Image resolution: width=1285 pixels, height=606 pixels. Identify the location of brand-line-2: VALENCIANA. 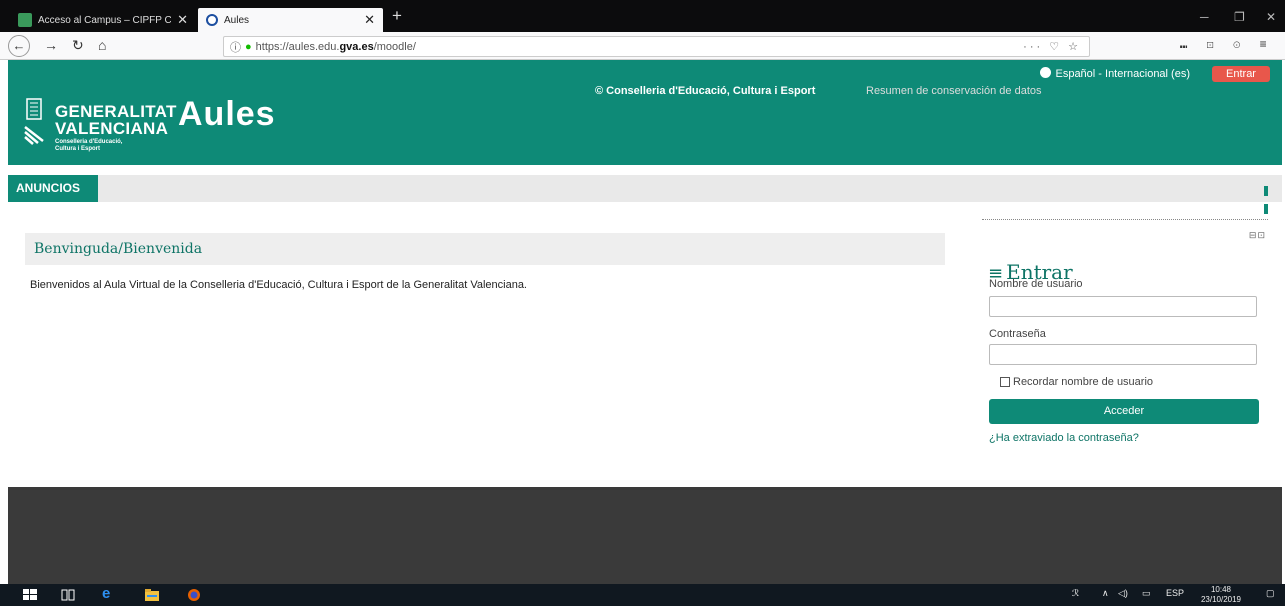
(112, 128).